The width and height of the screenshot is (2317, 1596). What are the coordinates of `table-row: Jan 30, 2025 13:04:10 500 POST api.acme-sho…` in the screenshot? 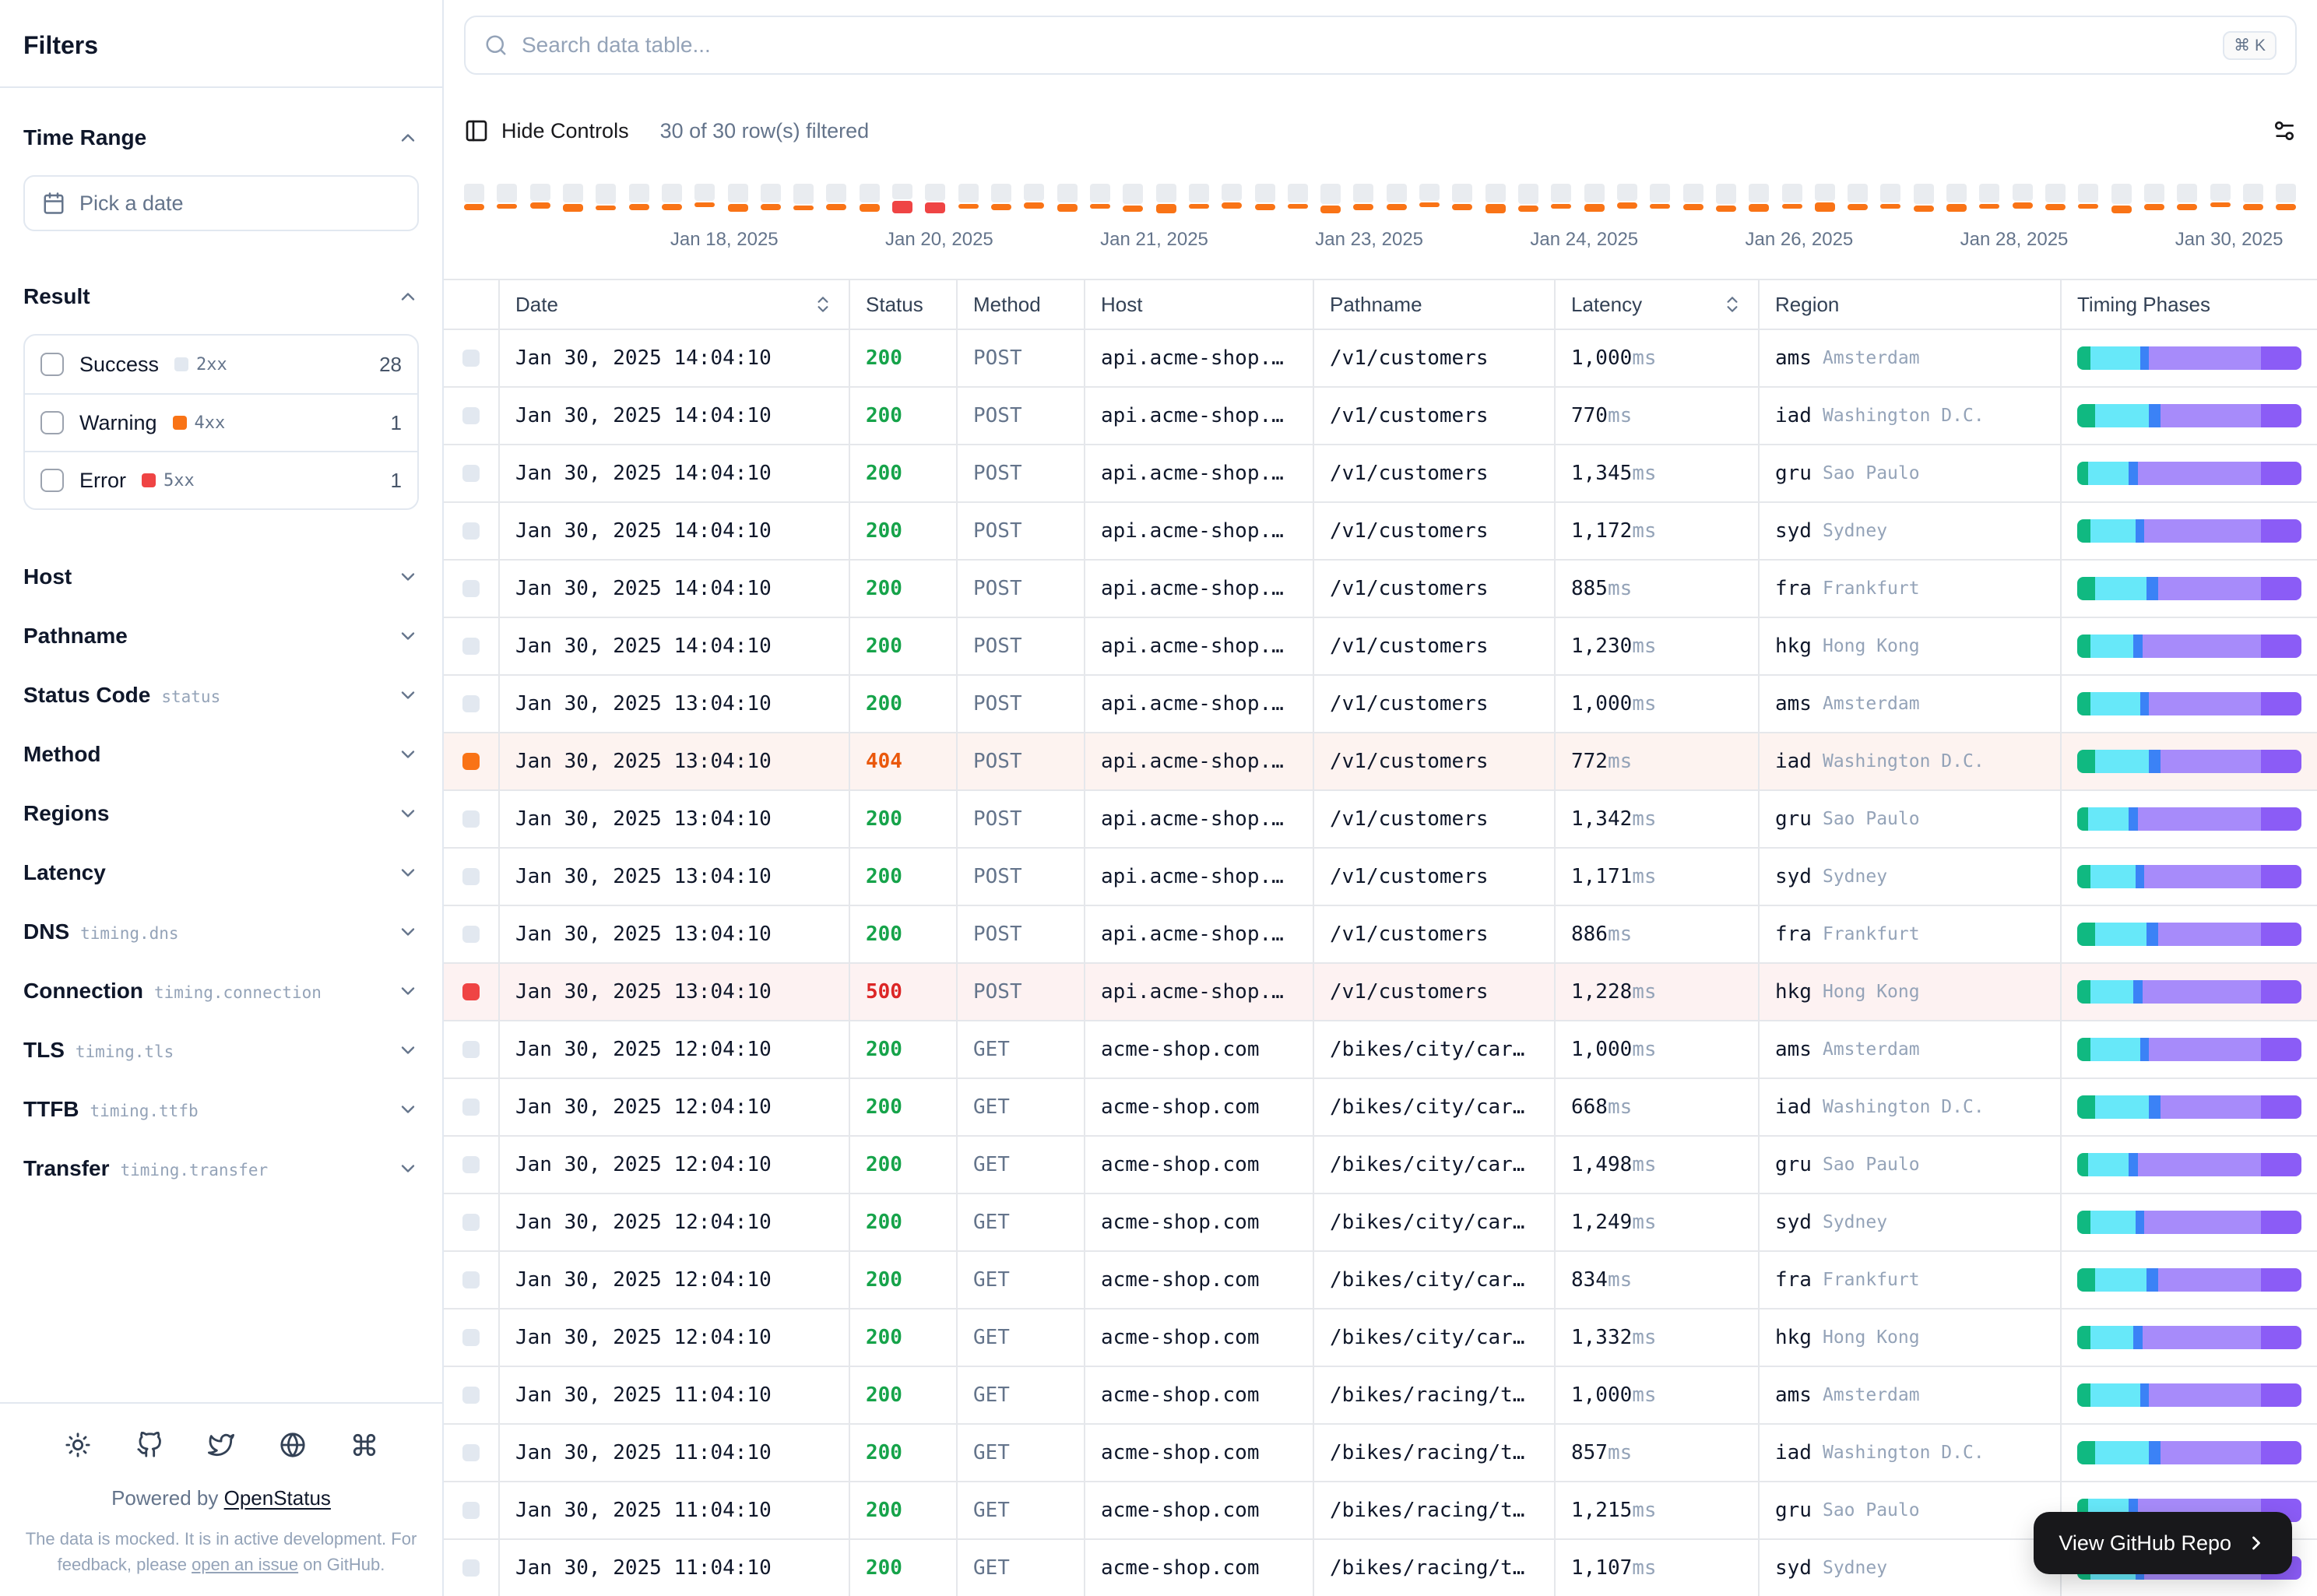 It's located at (1380, 992).